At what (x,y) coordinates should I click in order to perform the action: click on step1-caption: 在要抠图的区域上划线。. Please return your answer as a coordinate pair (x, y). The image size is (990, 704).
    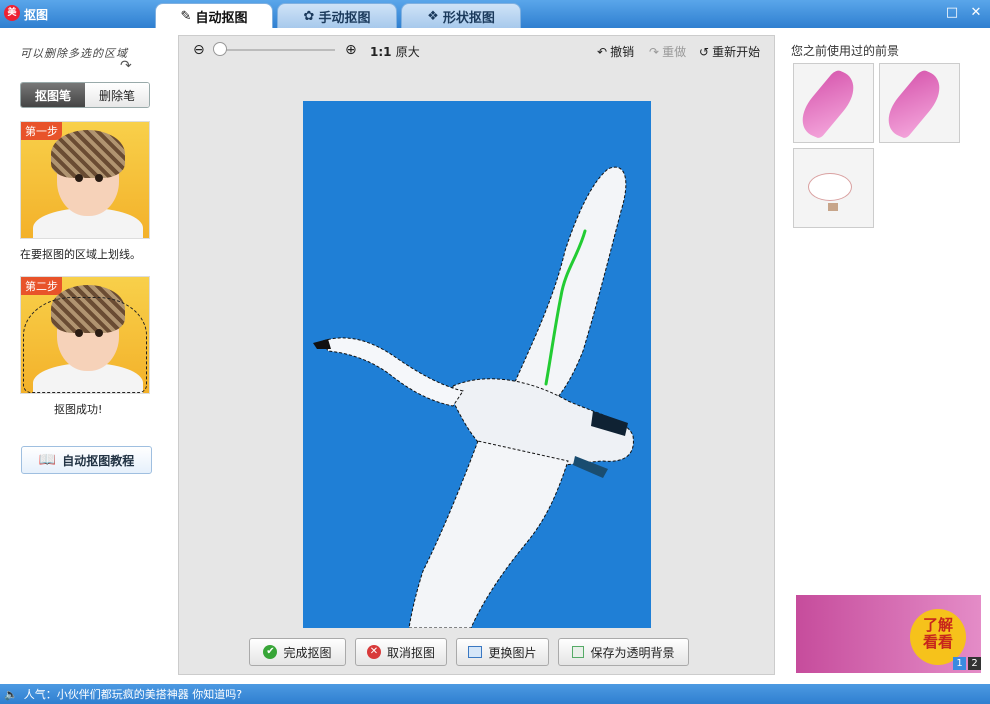
    Looking at the image, I should click on (80, 254).